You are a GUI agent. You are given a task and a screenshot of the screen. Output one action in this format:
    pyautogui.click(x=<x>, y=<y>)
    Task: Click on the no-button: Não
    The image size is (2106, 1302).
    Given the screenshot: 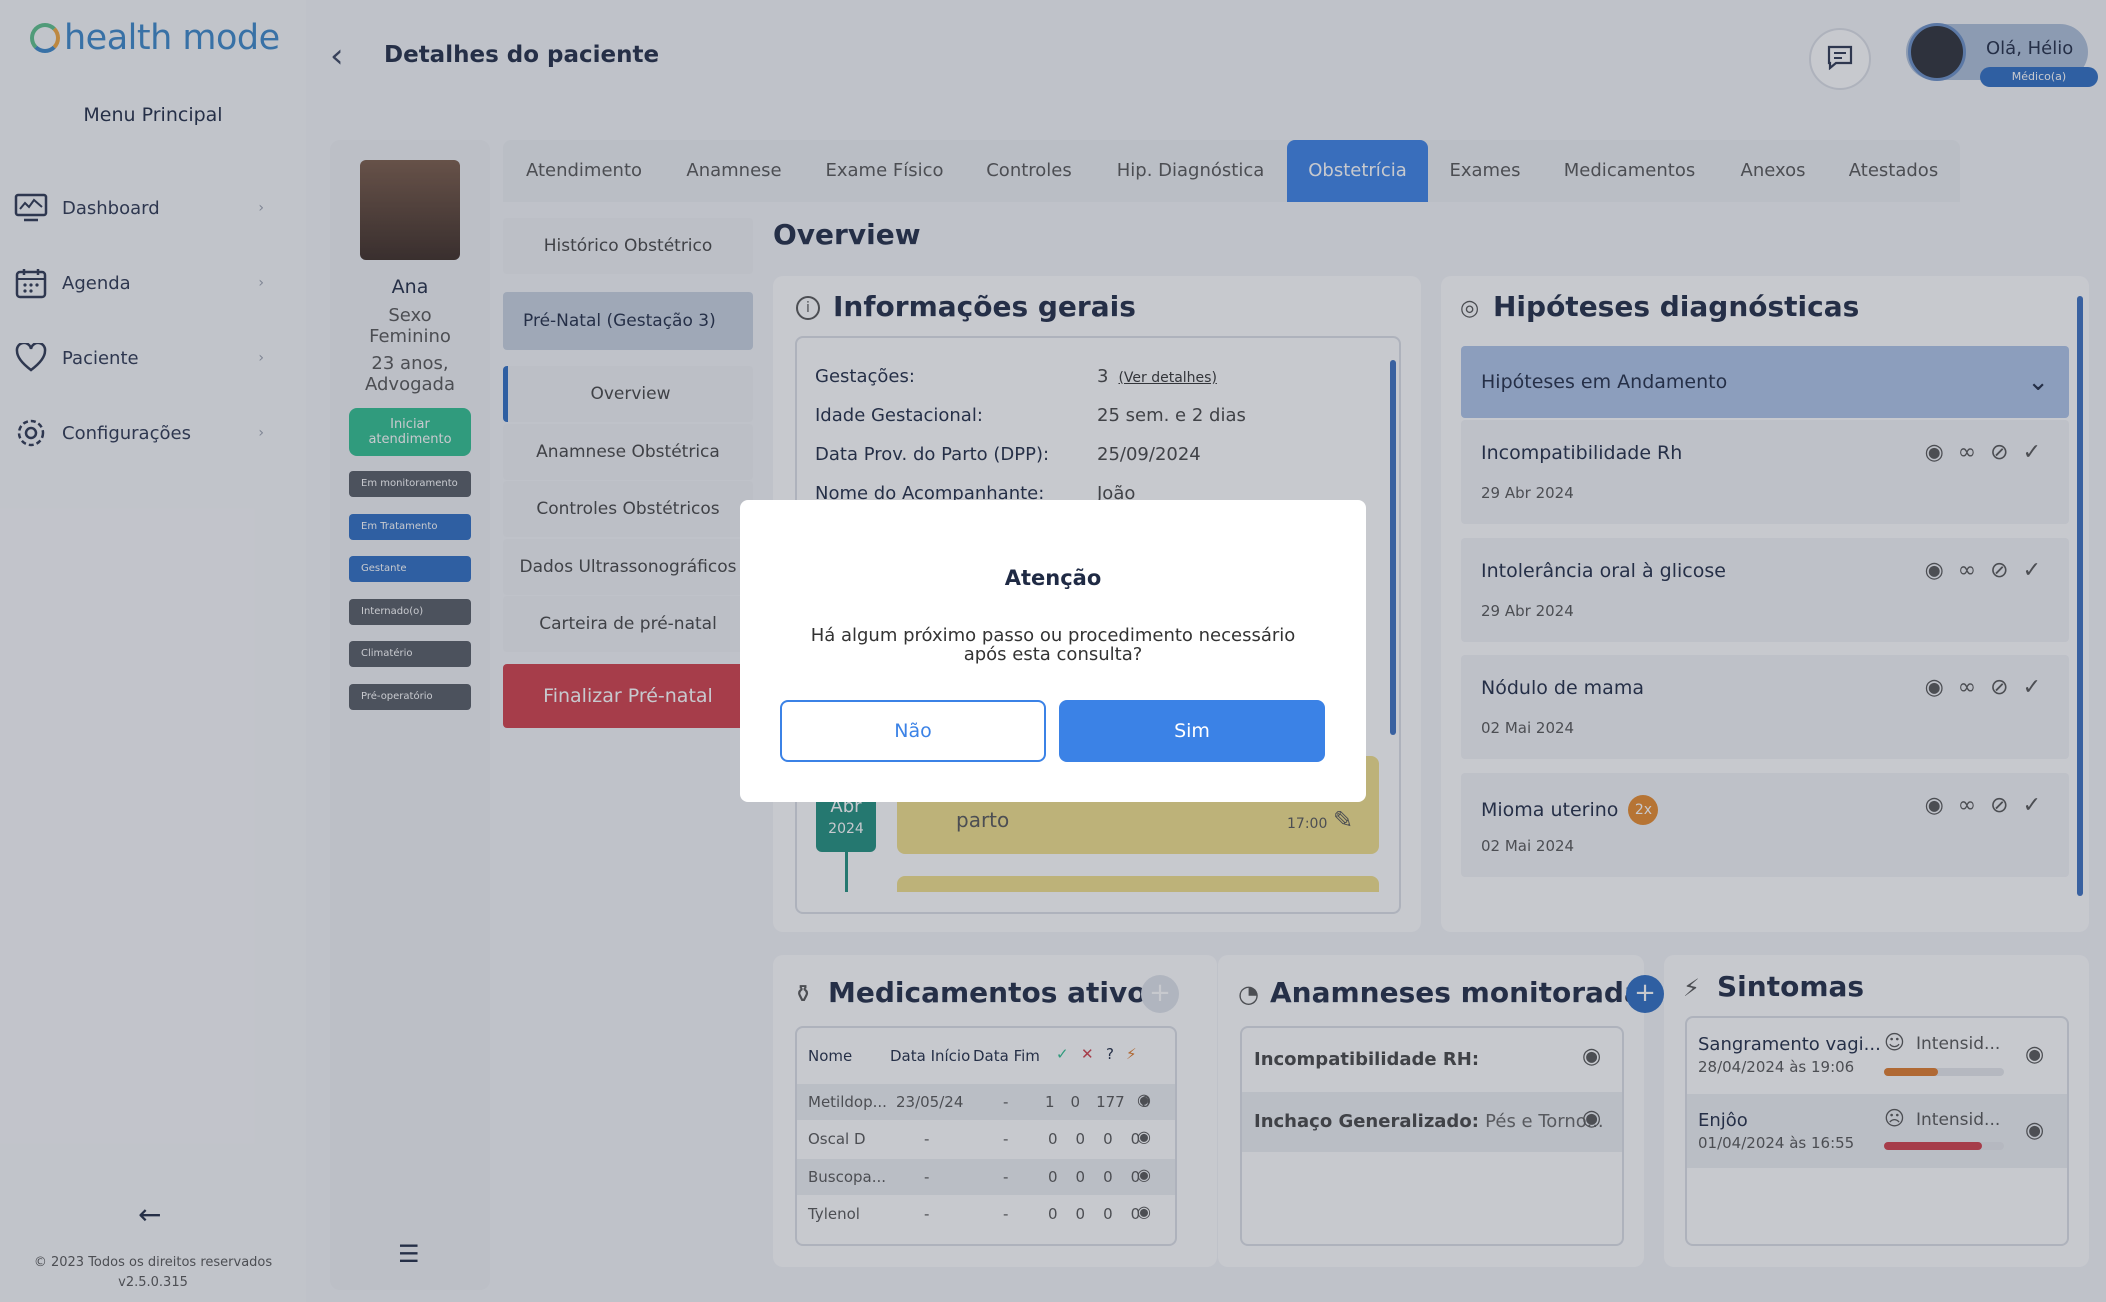 What is the action you would take?
    pyautogui.click(x=913, y=731)
    